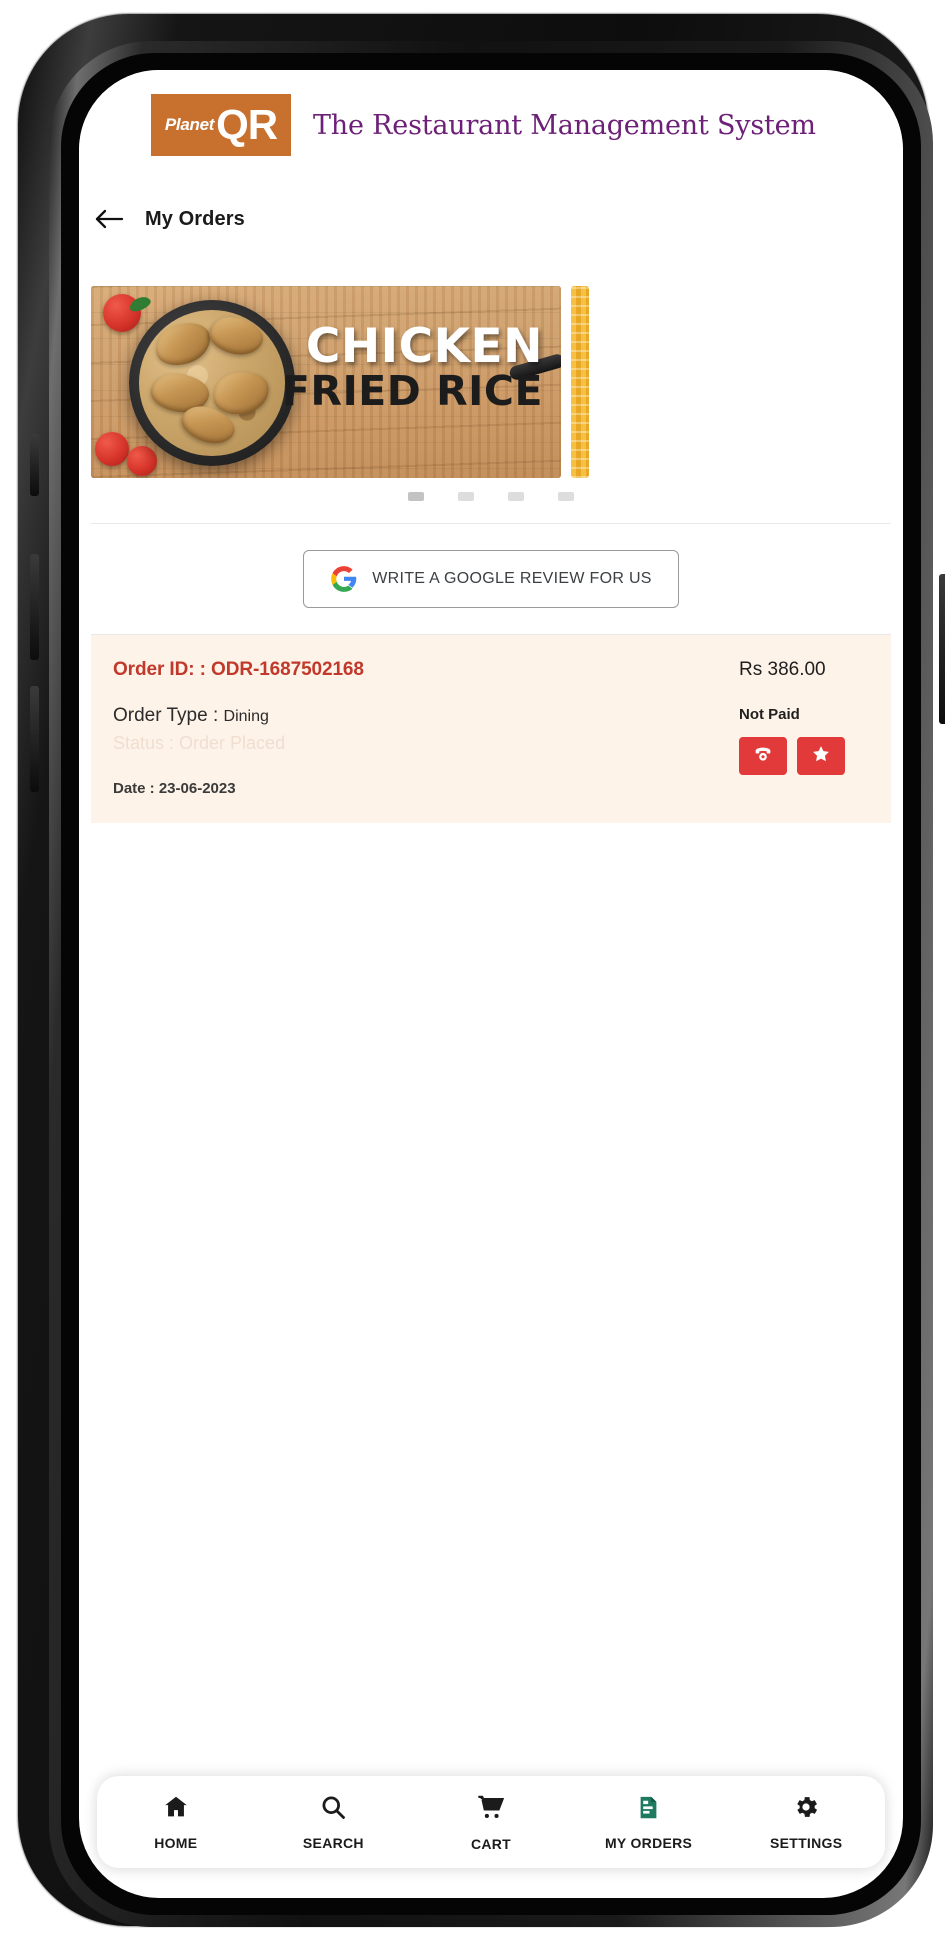  What do you see at coordinates (189, 124) in the screenshot?
I see `logo-planet-text: Planet` at bounding box center [189, 124].